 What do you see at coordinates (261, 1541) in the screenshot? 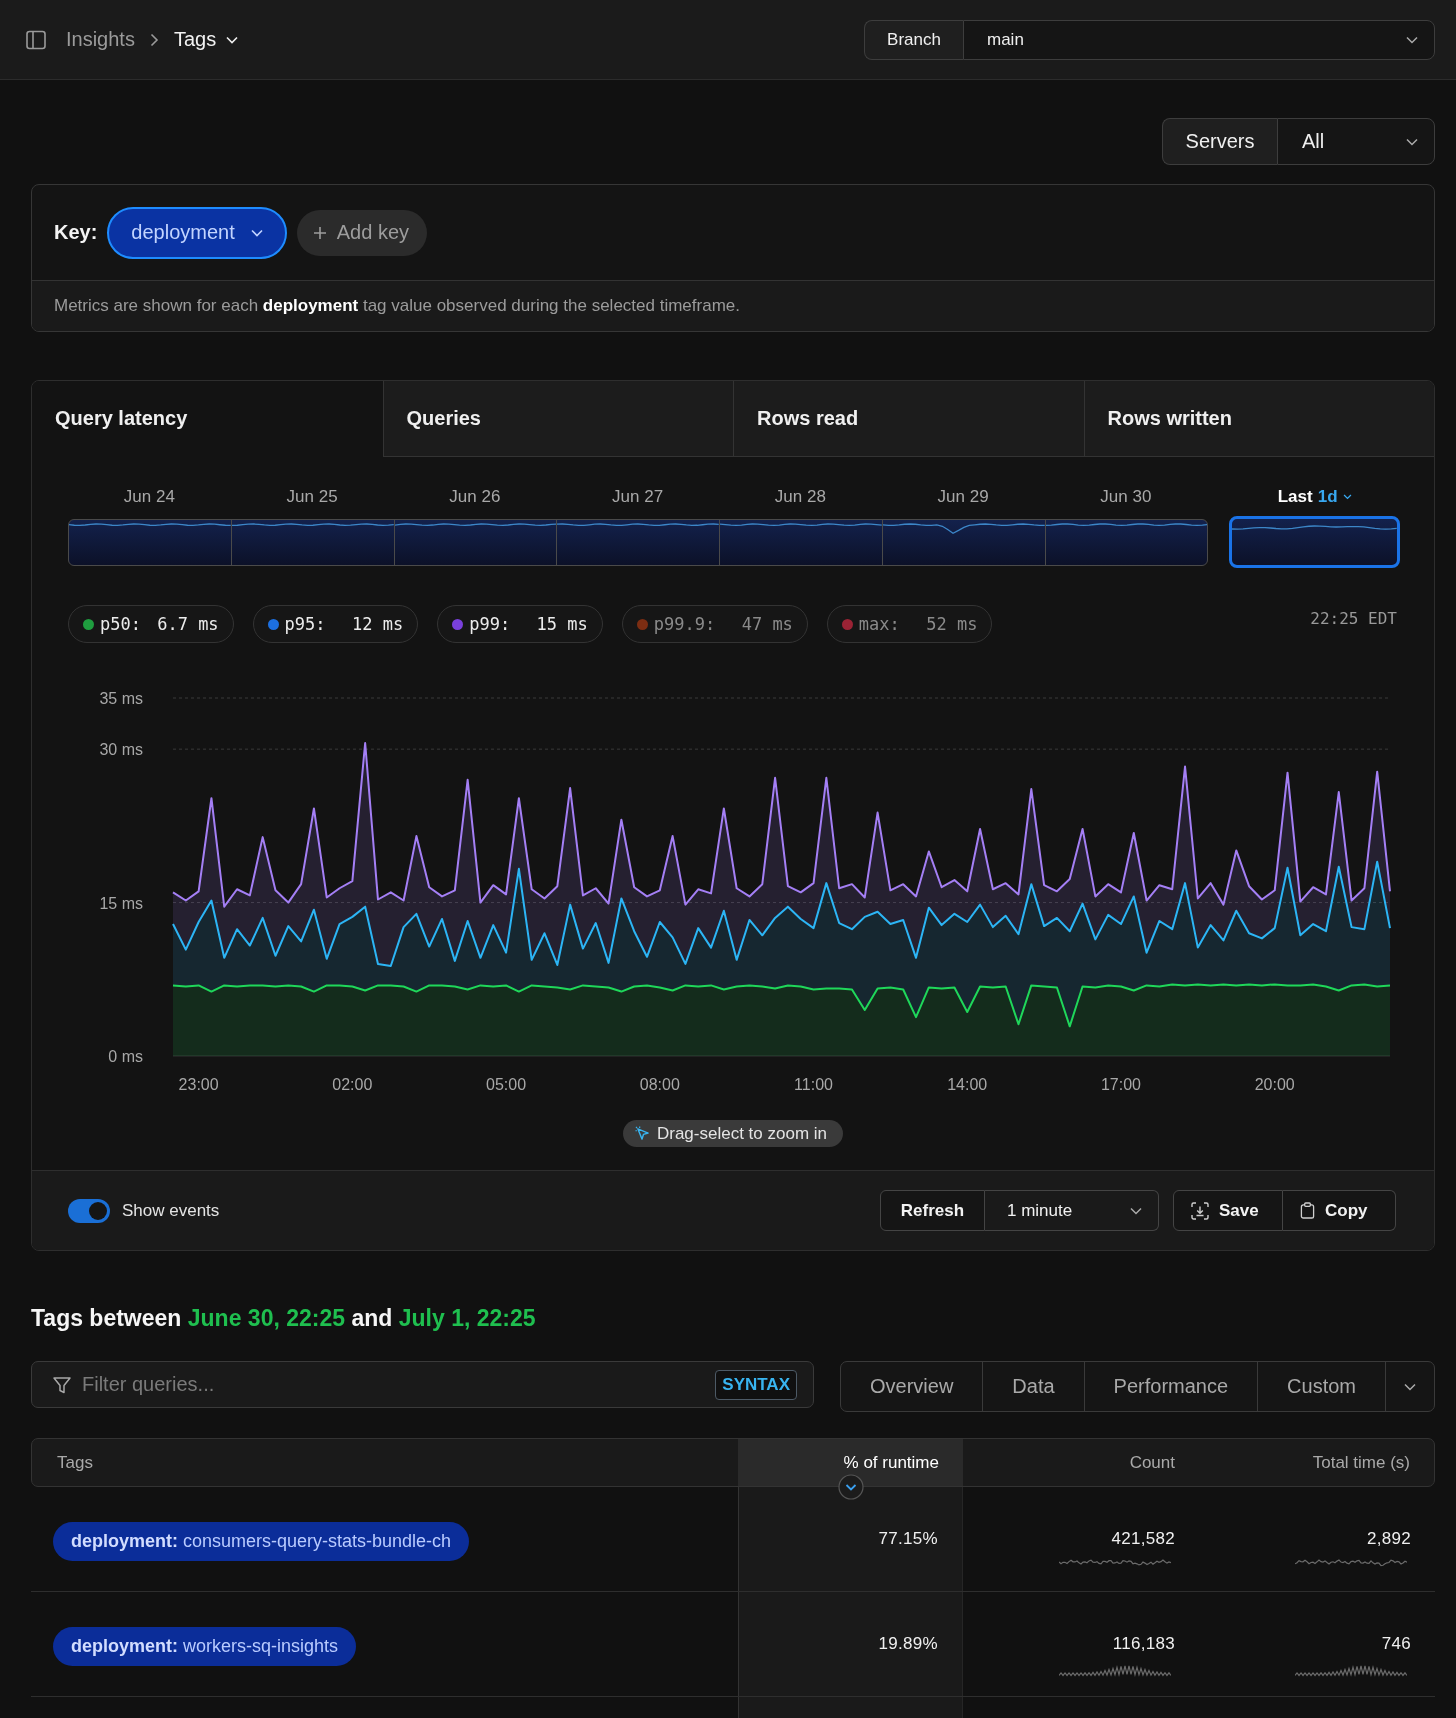
I see `tag: deployment: consumers-query-stats-bundle-ch` at bounding box center [261, 1541].